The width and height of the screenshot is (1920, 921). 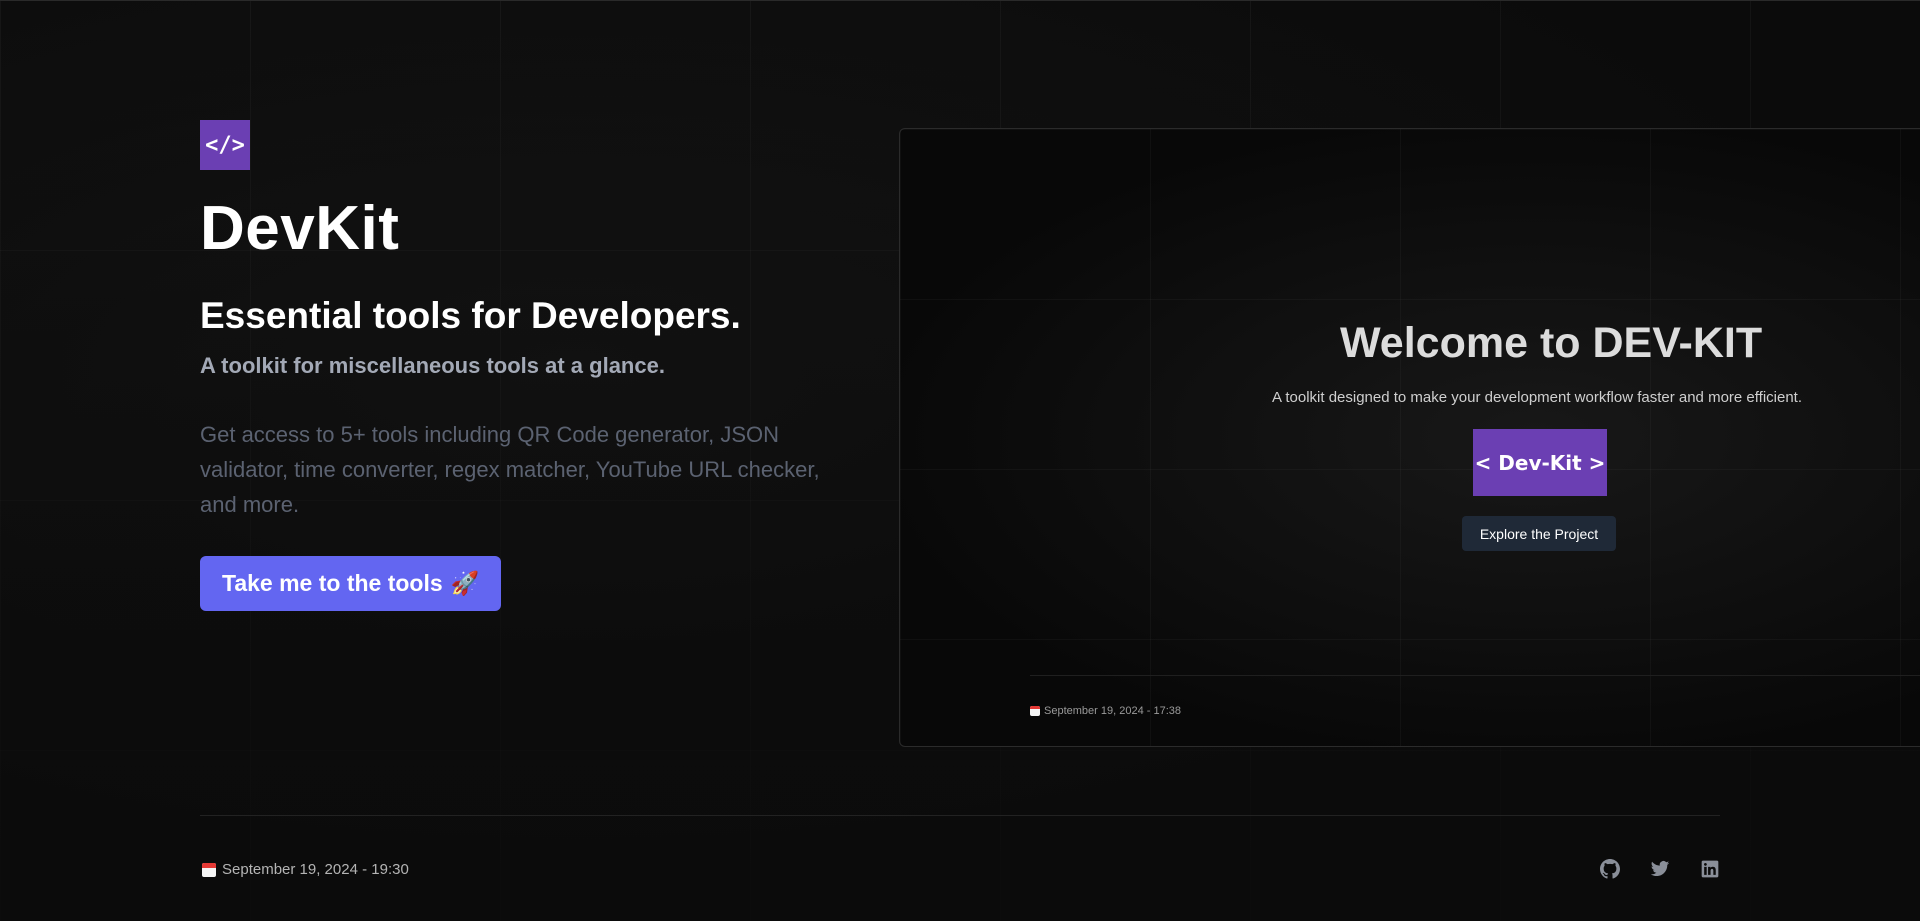 What do you see at coordinates (332, 582) in the screenshot?
I see `cta-label: Take me to the tools` at bounding box center [332, 582].